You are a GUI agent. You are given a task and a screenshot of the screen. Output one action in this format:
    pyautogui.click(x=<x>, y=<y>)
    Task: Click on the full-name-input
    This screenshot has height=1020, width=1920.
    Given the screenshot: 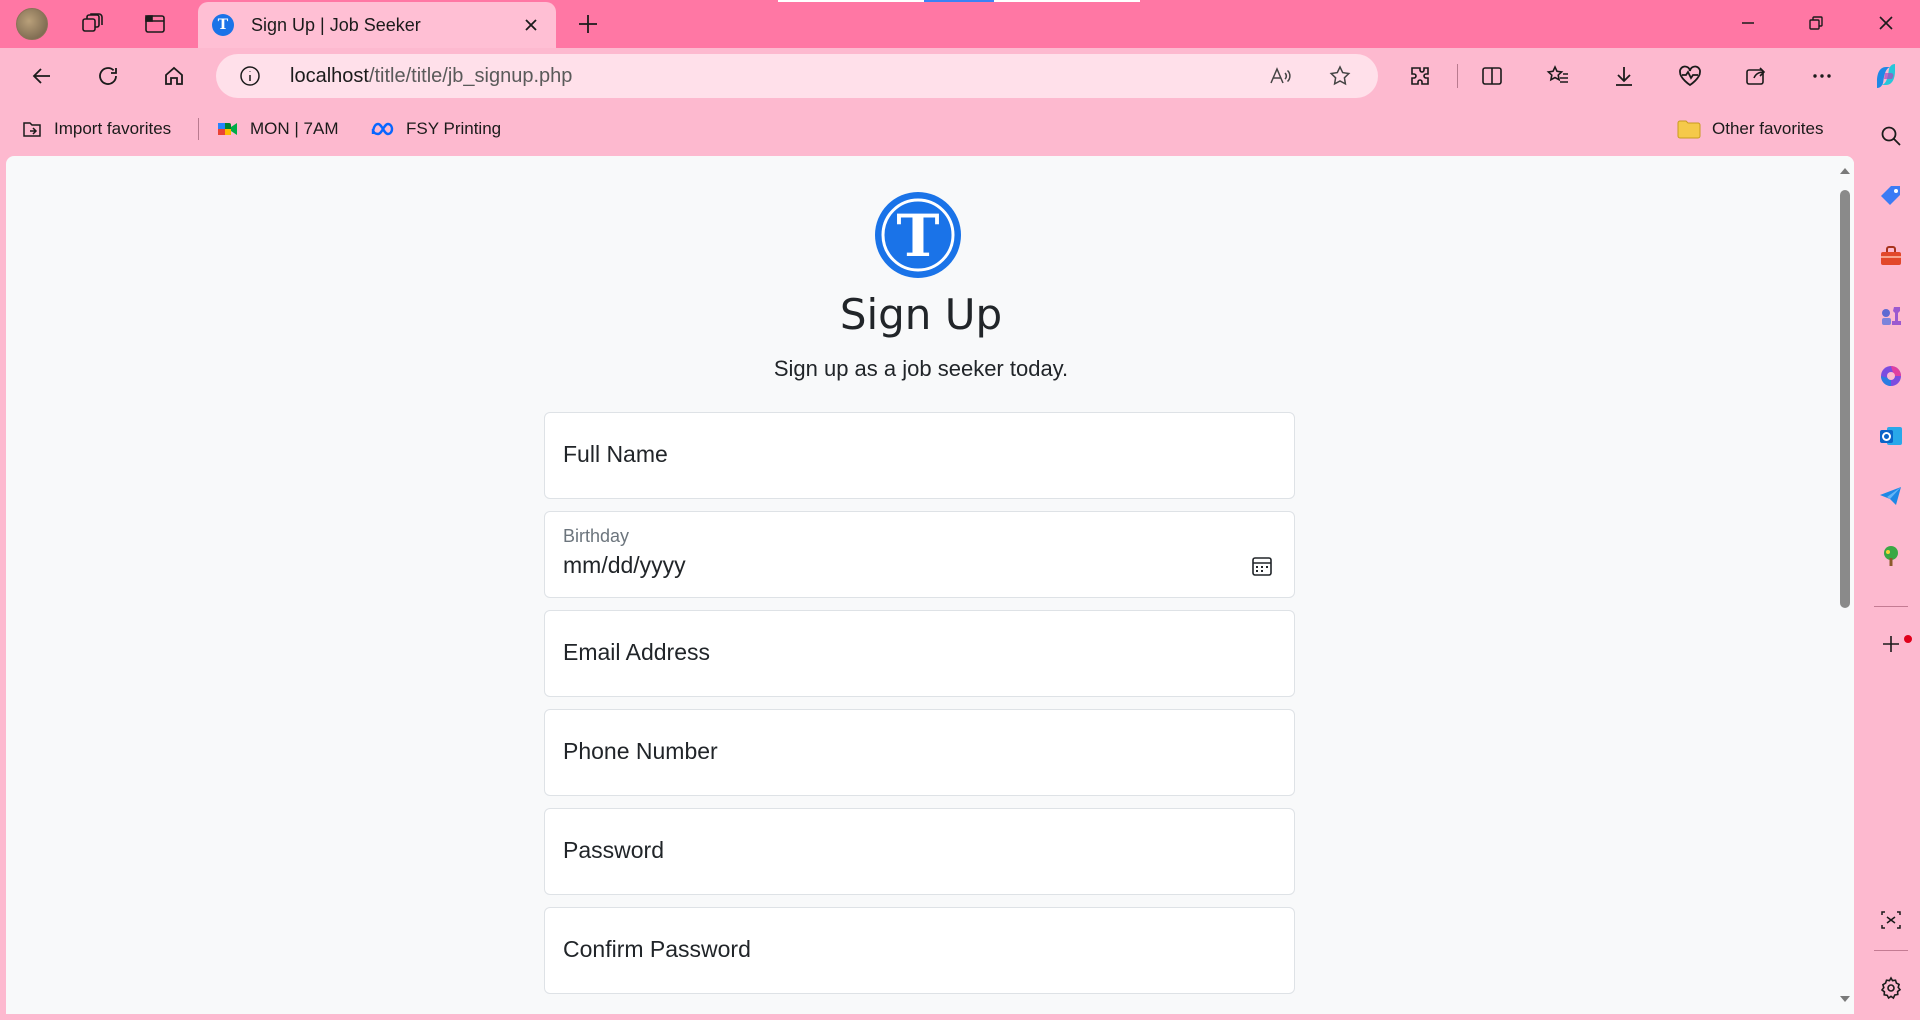 What is the action you would take?
    pyautogui.click(x=913, y=454)
    